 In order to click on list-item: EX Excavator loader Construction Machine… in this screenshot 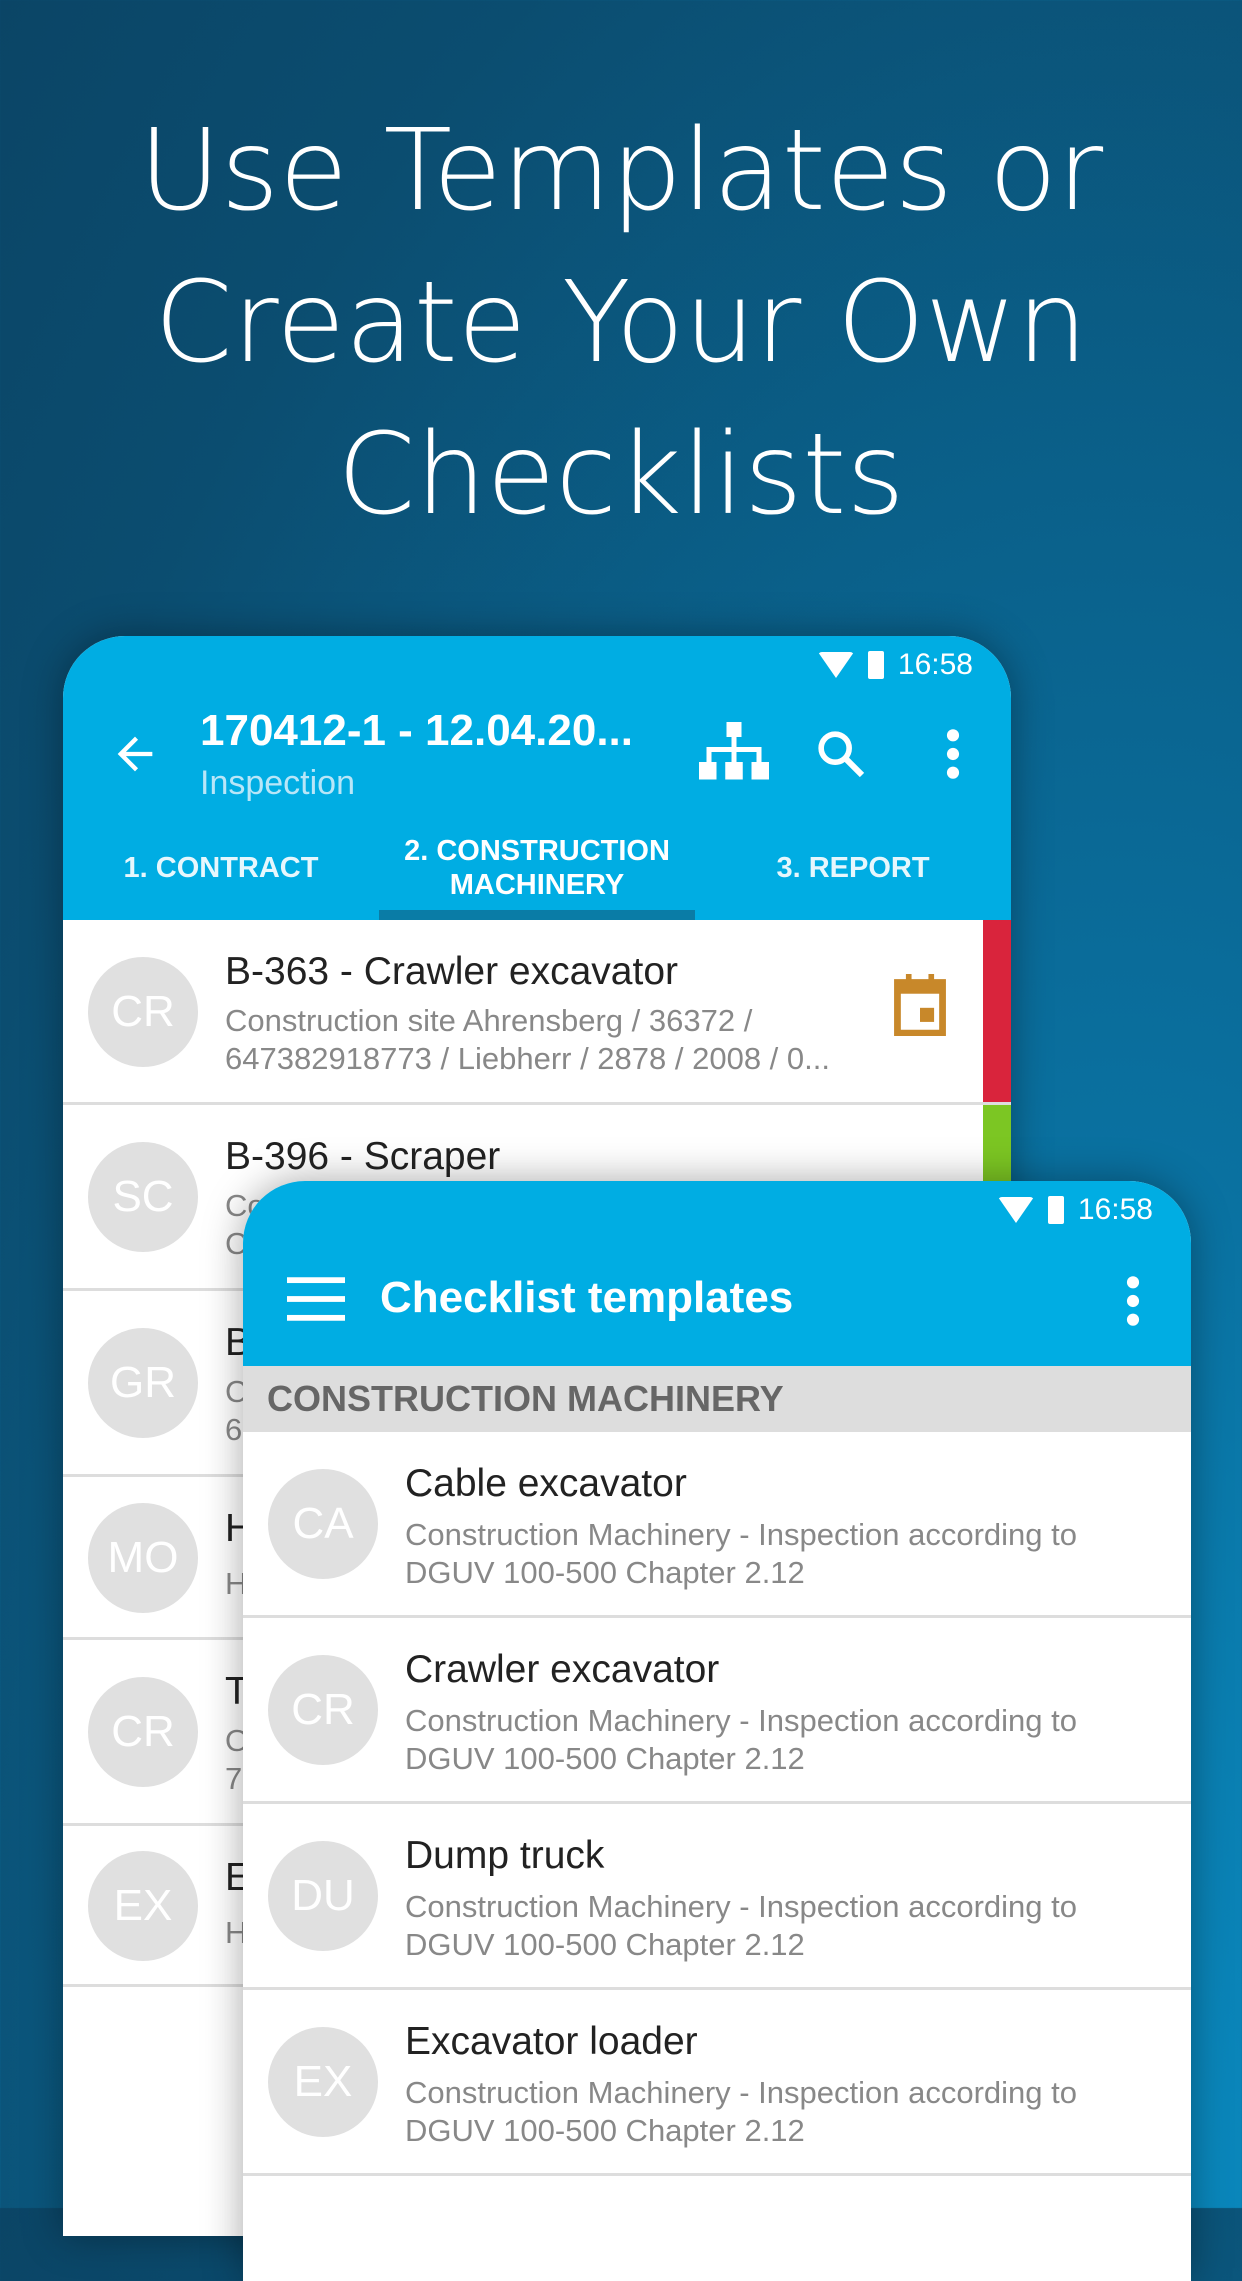, I will do `click(717, 2083)`.